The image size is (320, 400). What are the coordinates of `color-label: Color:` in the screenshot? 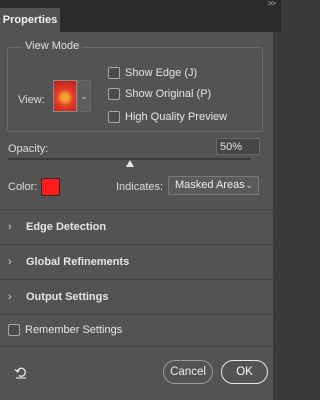 It's located at (23, 187).